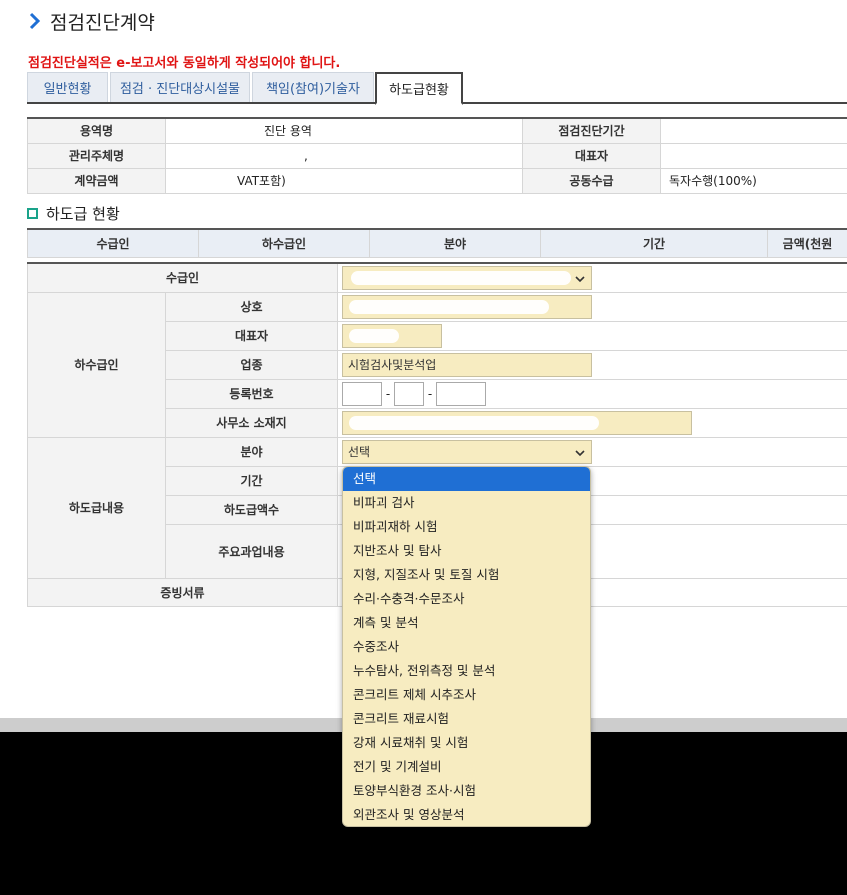  What do you see at coordinates (182, 592) in the screenshot?
I see `docs-label: 증빙서류` at bounding box center [182, 592].